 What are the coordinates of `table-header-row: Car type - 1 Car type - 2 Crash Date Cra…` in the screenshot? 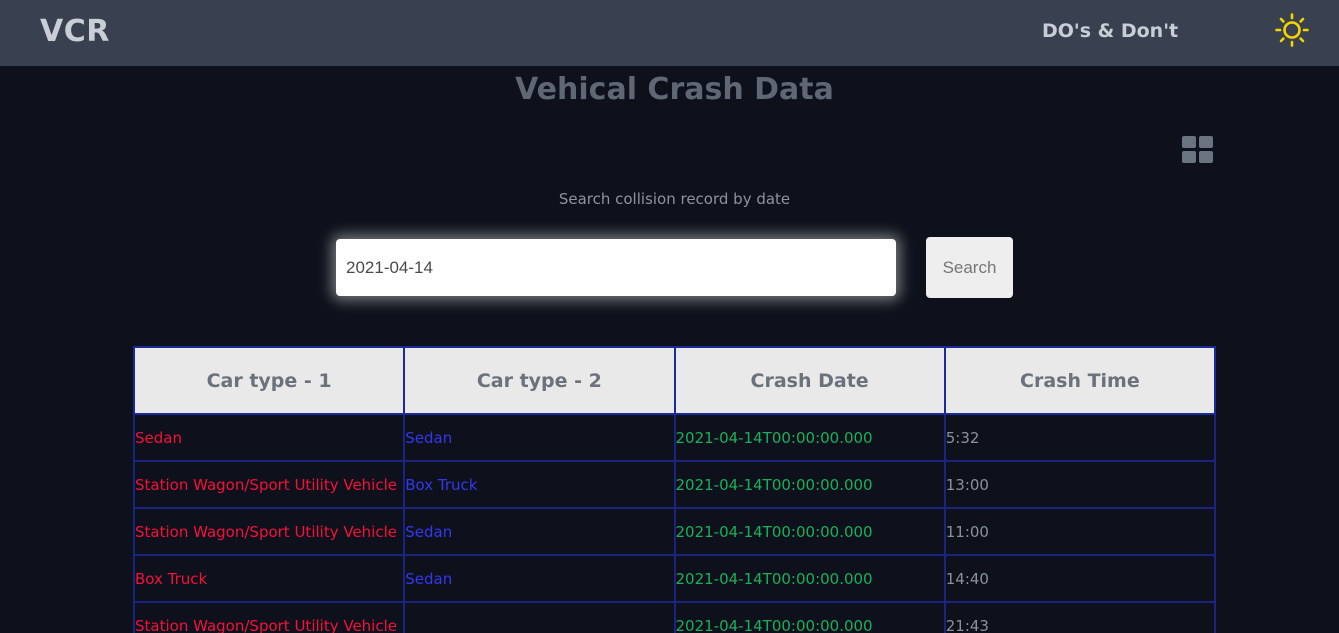 It's located at (674, 380).